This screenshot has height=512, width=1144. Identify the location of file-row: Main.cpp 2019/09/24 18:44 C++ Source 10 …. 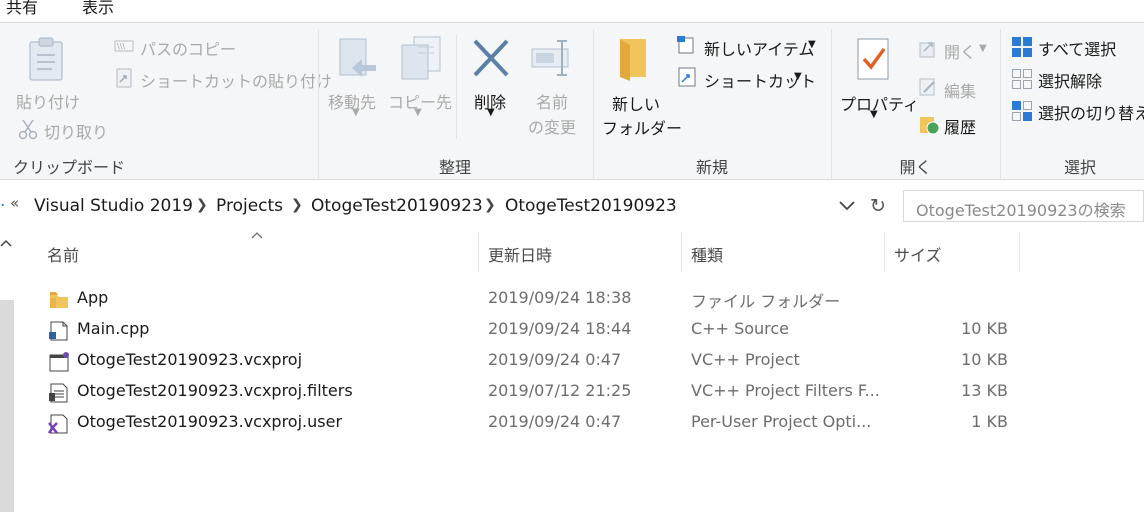
(540, 330).